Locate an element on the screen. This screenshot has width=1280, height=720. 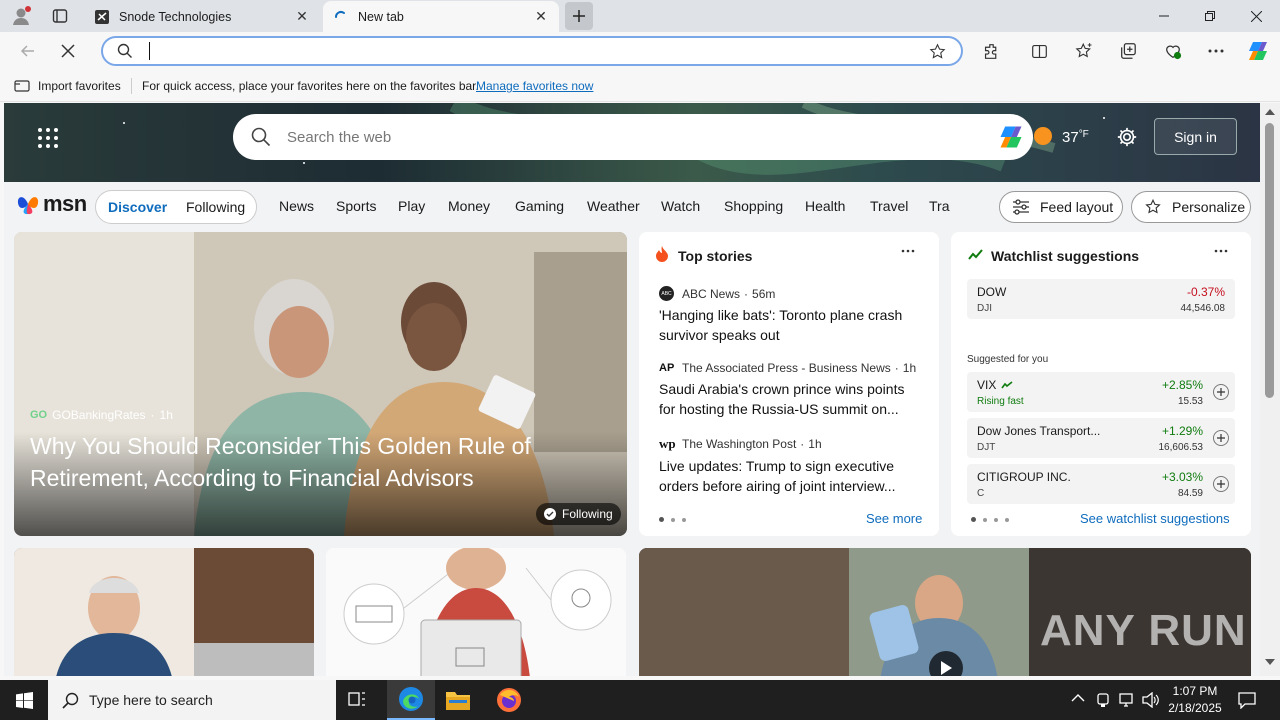
tab-discover: Discover is located at coordinates (137, 207).